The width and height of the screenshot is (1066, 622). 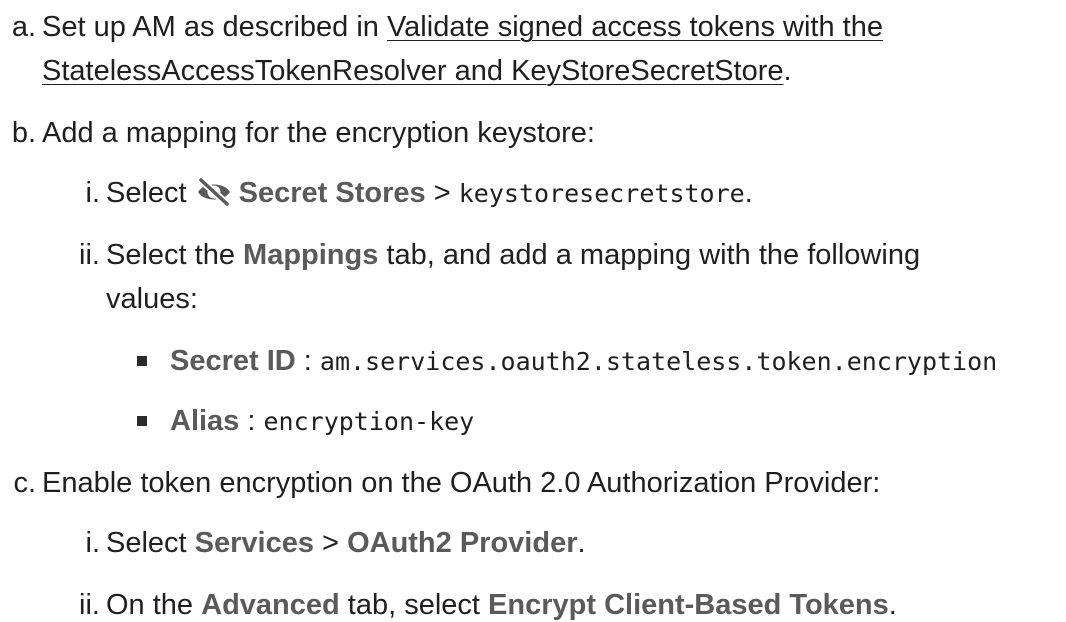 I want to click on alias-value: encryption-key, so click(x=369, y=421).